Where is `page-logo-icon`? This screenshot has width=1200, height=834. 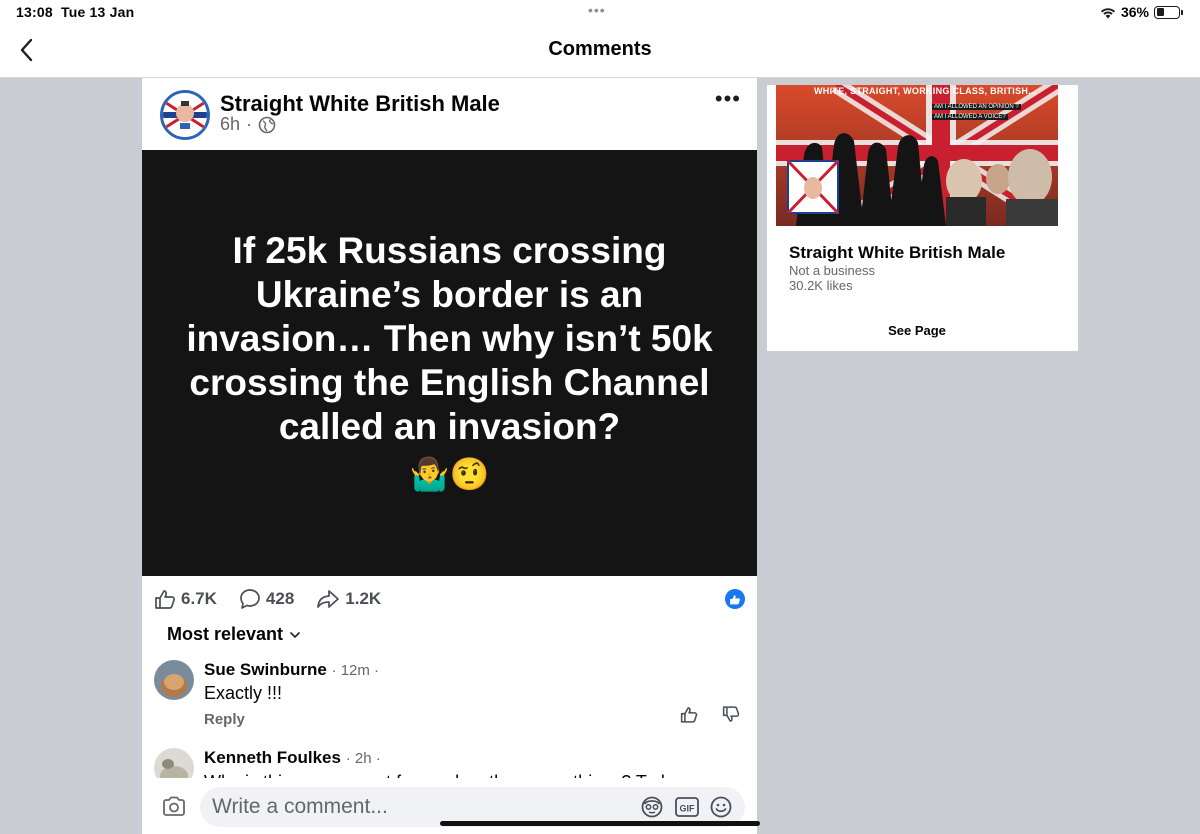
page-logo-icon is located at coordinates (185, 115).